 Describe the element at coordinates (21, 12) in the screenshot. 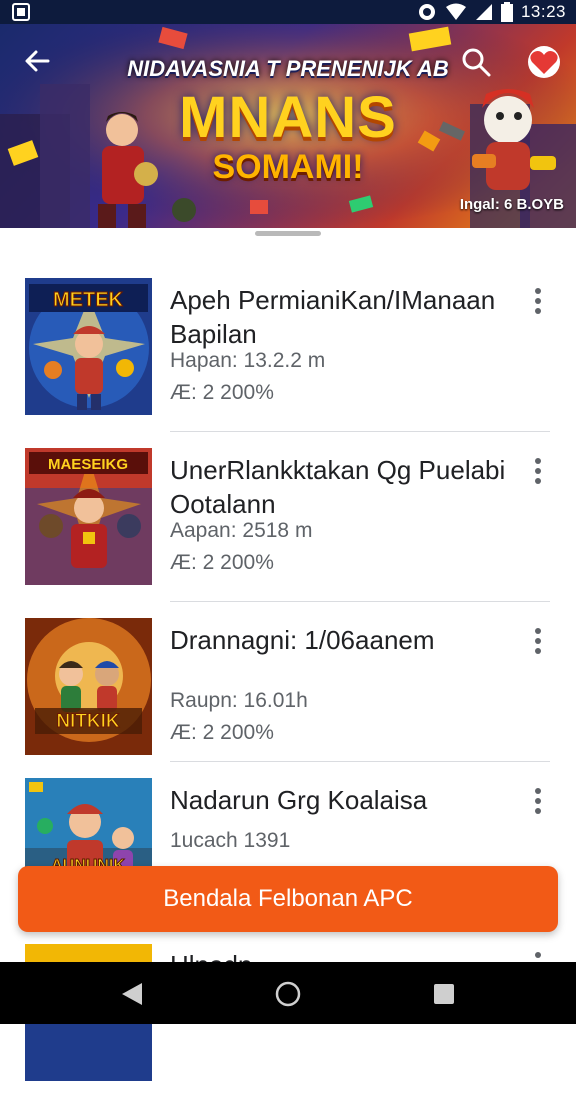

I see `notification-icon` at that location.